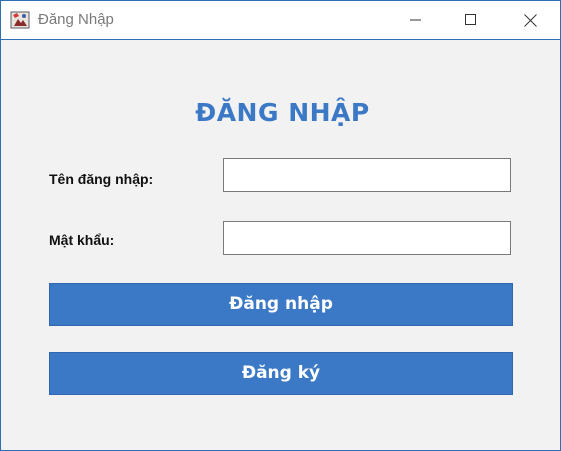  What do you see at coordinates (282, 112) in the screenshot?
I see `page-title: ĐĂNG NHẬP` at bounding box center [282, 112].